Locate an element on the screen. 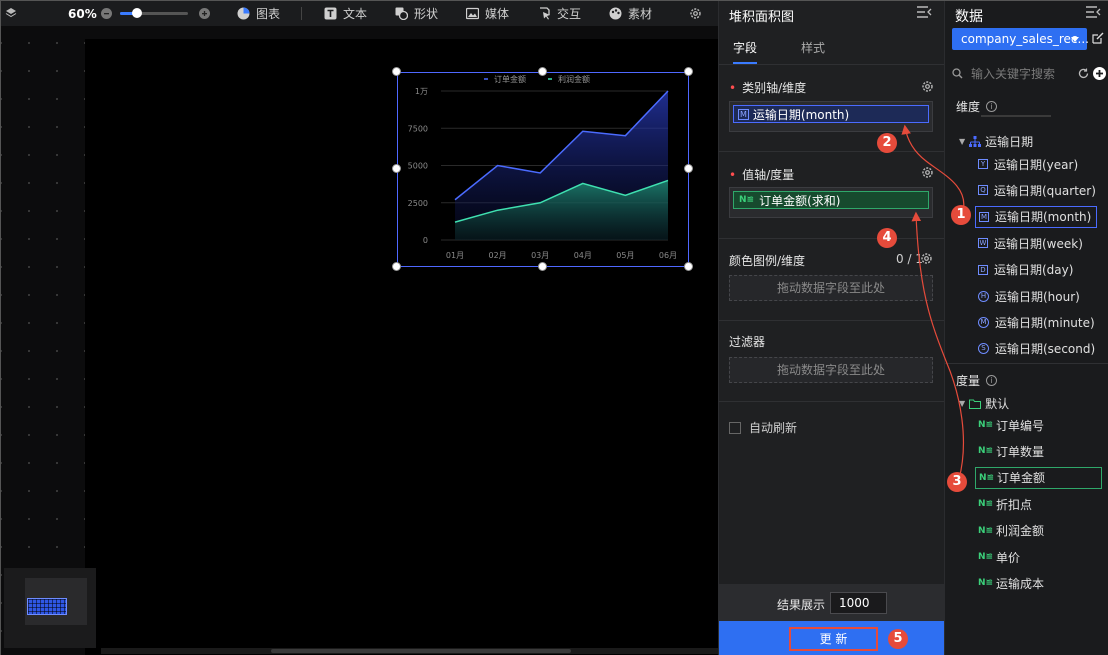 This screenshot has height=655, width=1108. measure-field-item: N≌ 运输成本 is located at coordinates (1011, 583).